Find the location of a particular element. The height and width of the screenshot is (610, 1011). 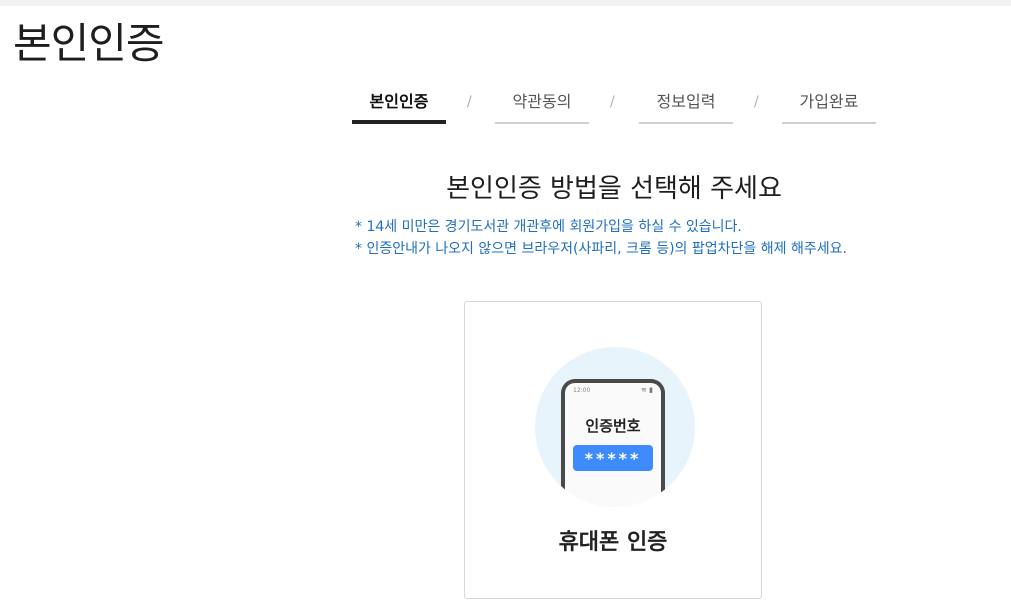

top-bar is located at coordinates (505, 3).